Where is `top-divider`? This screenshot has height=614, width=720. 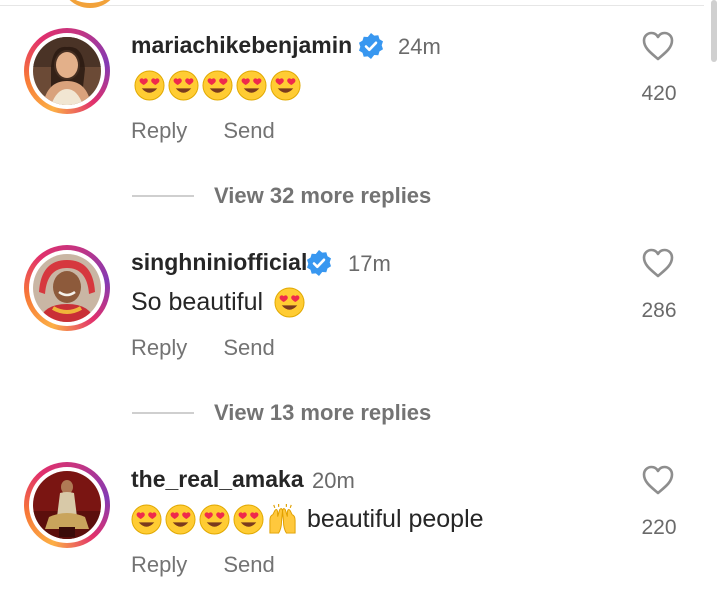 top-divider is located at coordinates (352, 5).